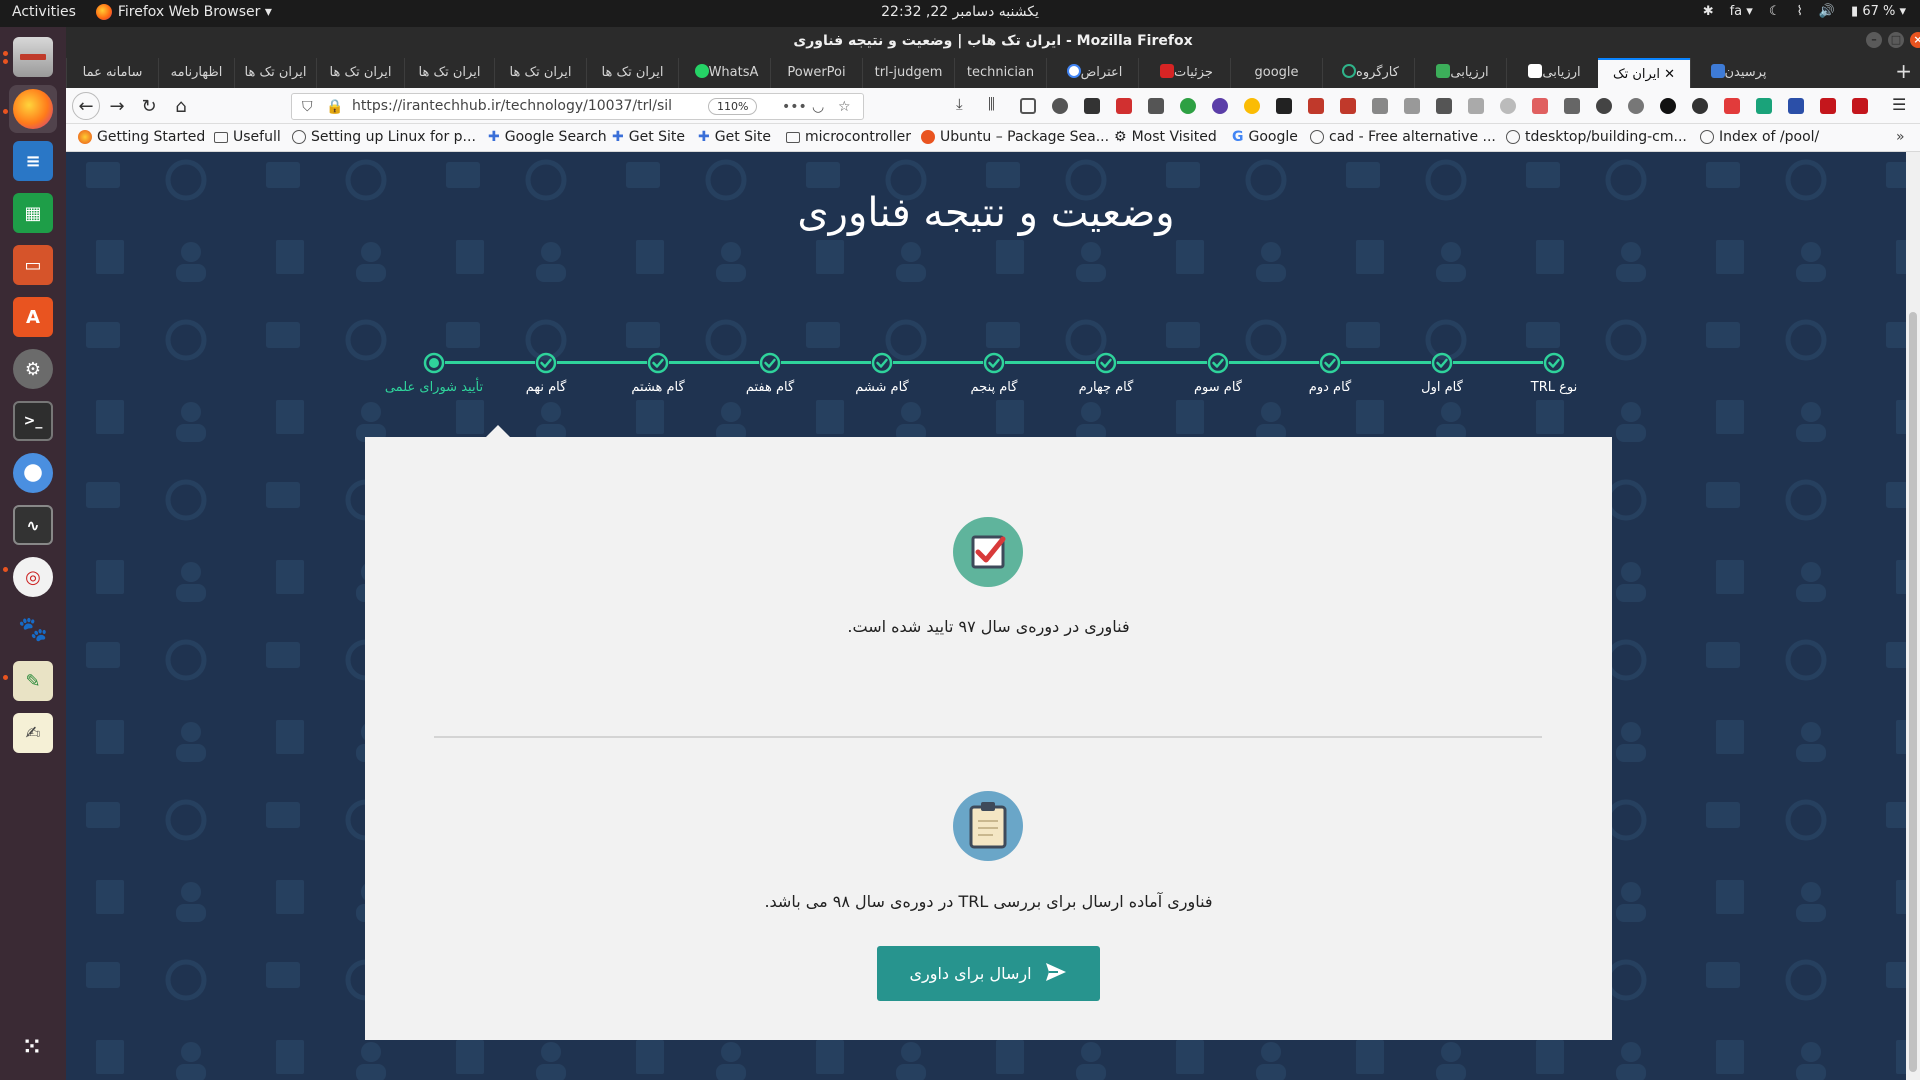  Describe the element at coordinates (1276, 73) in the screenshot. I see `tab: google` at that location.